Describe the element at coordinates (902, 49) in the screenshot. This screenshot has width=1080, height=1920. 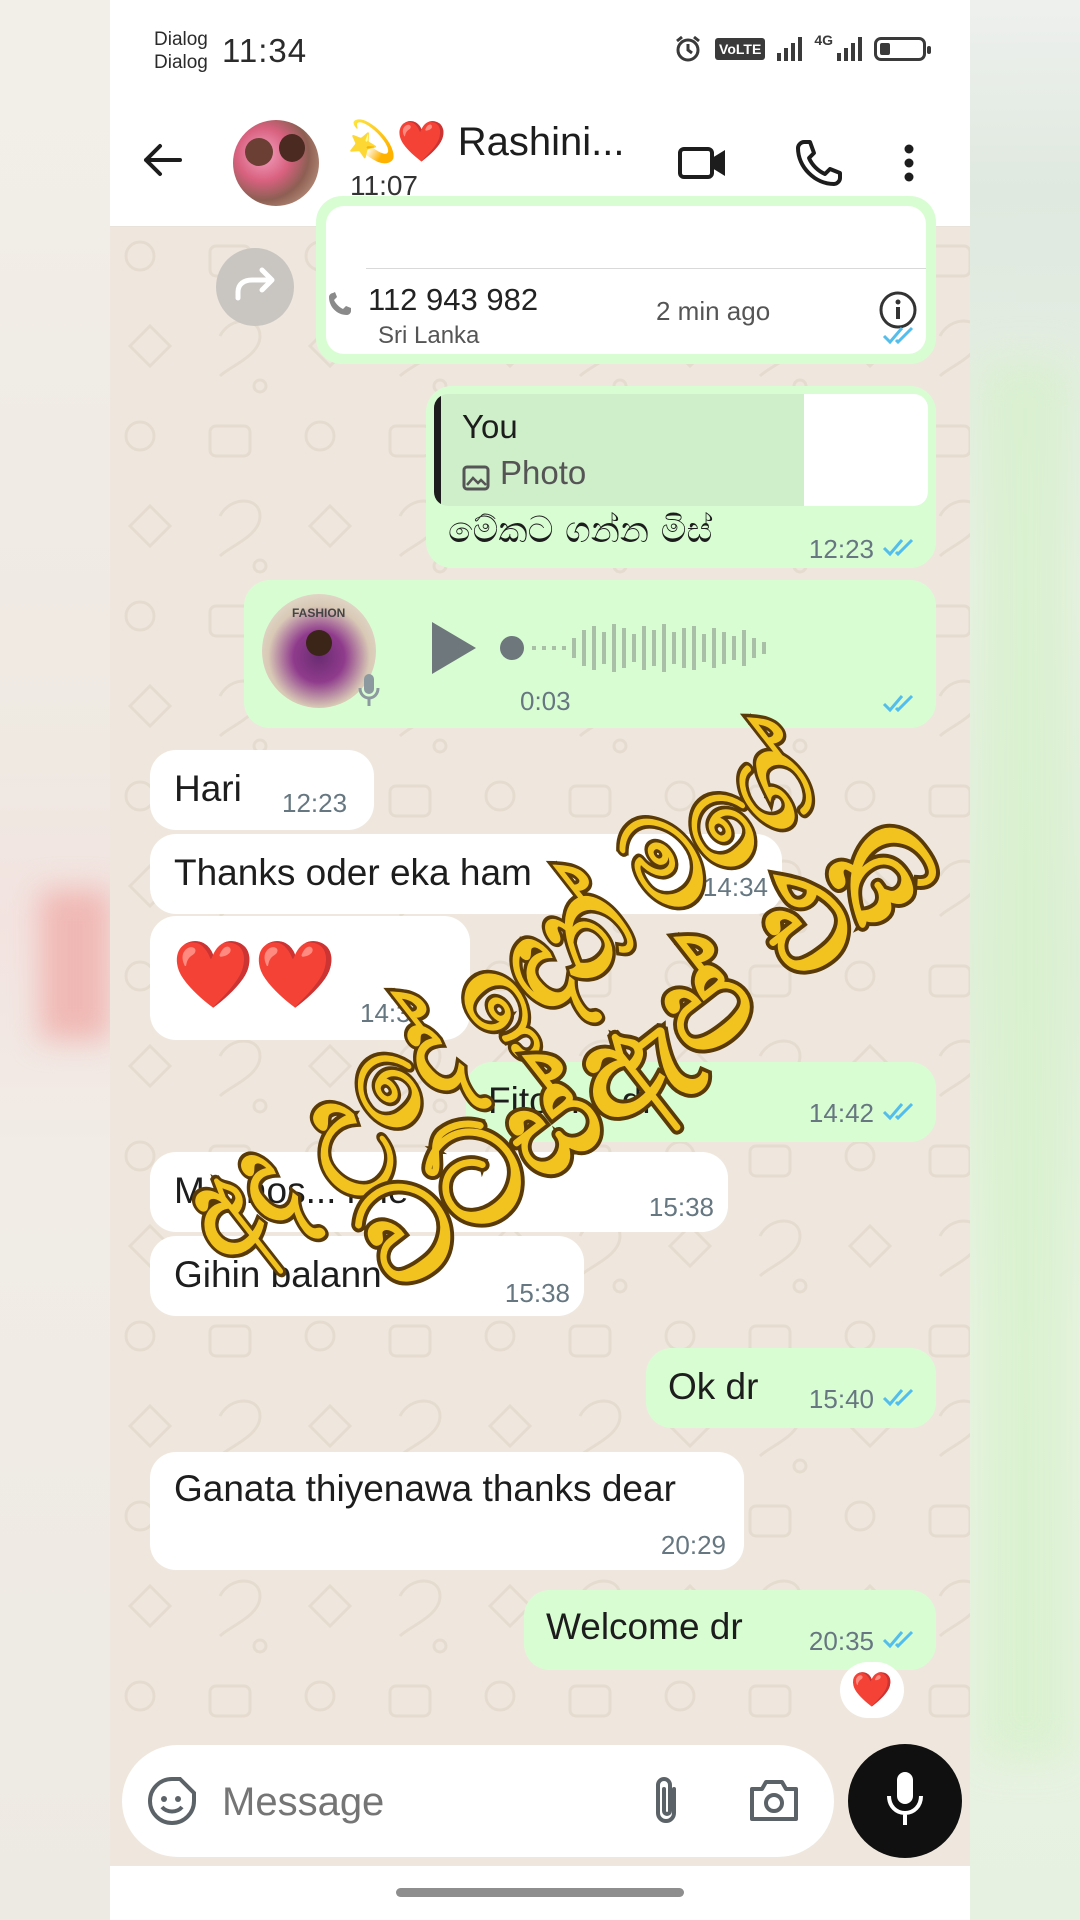
I see `battery-icon` at that location.